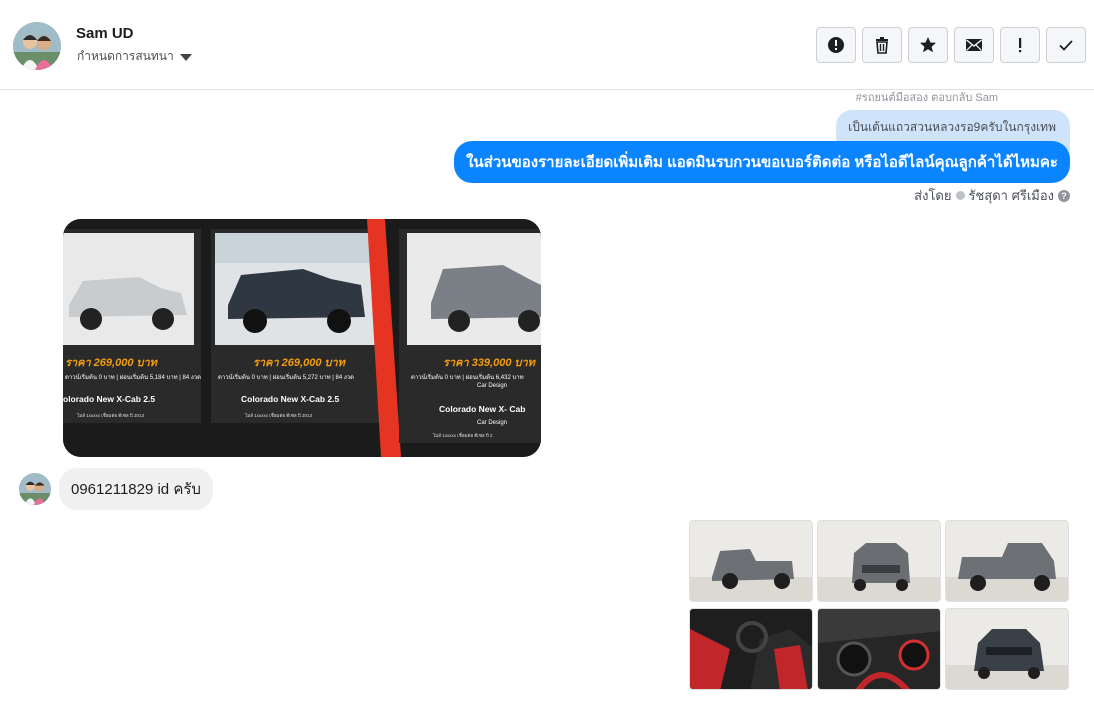 The image size is (1094, 706). I want to click on ad-card-3-footer: ไมล์ 1xxxxx เชื่อมต่อ ดีเซล ปี 2, so click(462, 435).